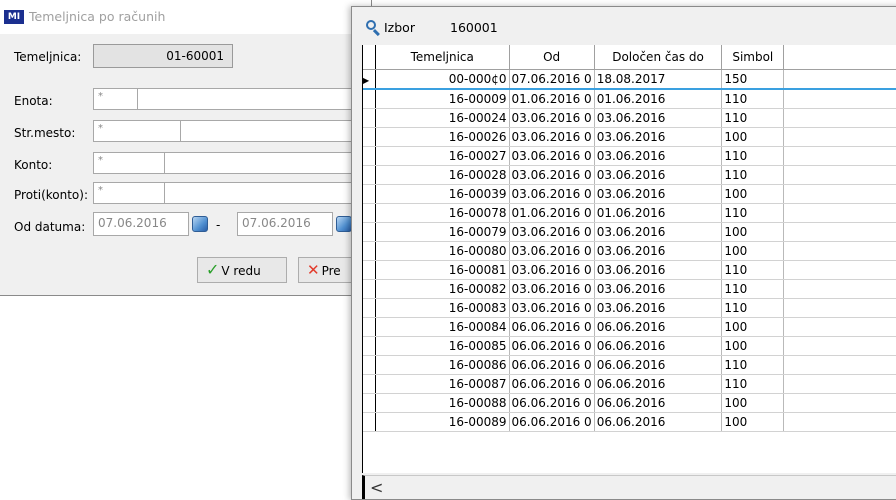  What do you see at coordinates (629, 156) in the screenshot?
I see `table-row: 16-00027 03.06.2016 0 03.06.2016 110` at bounding box center [629, 156].